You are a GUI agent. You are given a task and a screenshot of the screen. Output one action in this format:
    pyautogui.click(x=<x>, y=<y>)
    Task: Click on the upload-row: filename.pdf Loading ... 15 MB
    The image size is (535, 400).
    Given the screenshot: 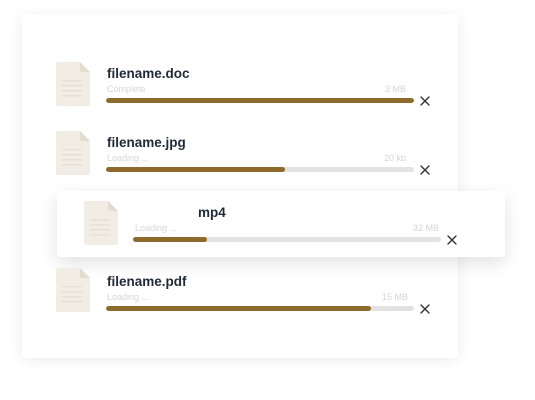 What is the action you would take?
    pyautogui.click(x=245, y=296)
    